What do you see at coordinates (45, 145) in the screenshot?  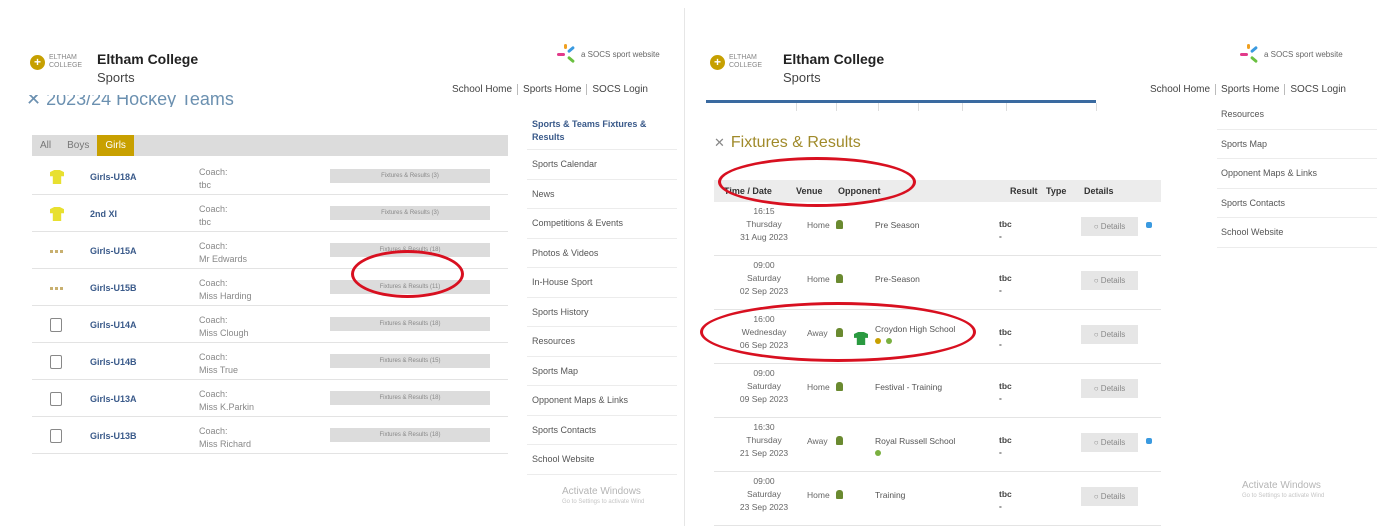 I see `filter-all: All` at bounding box center [45, 145].